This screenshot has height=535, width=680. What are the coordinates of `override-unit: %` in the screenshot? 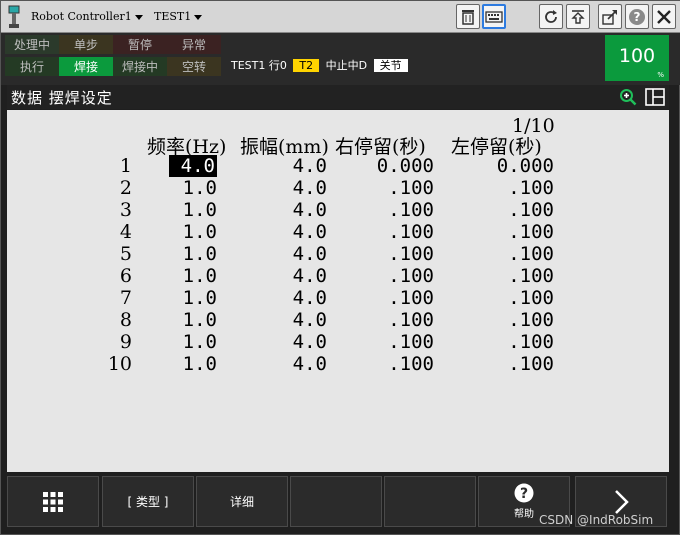 It's located at (660, 75).